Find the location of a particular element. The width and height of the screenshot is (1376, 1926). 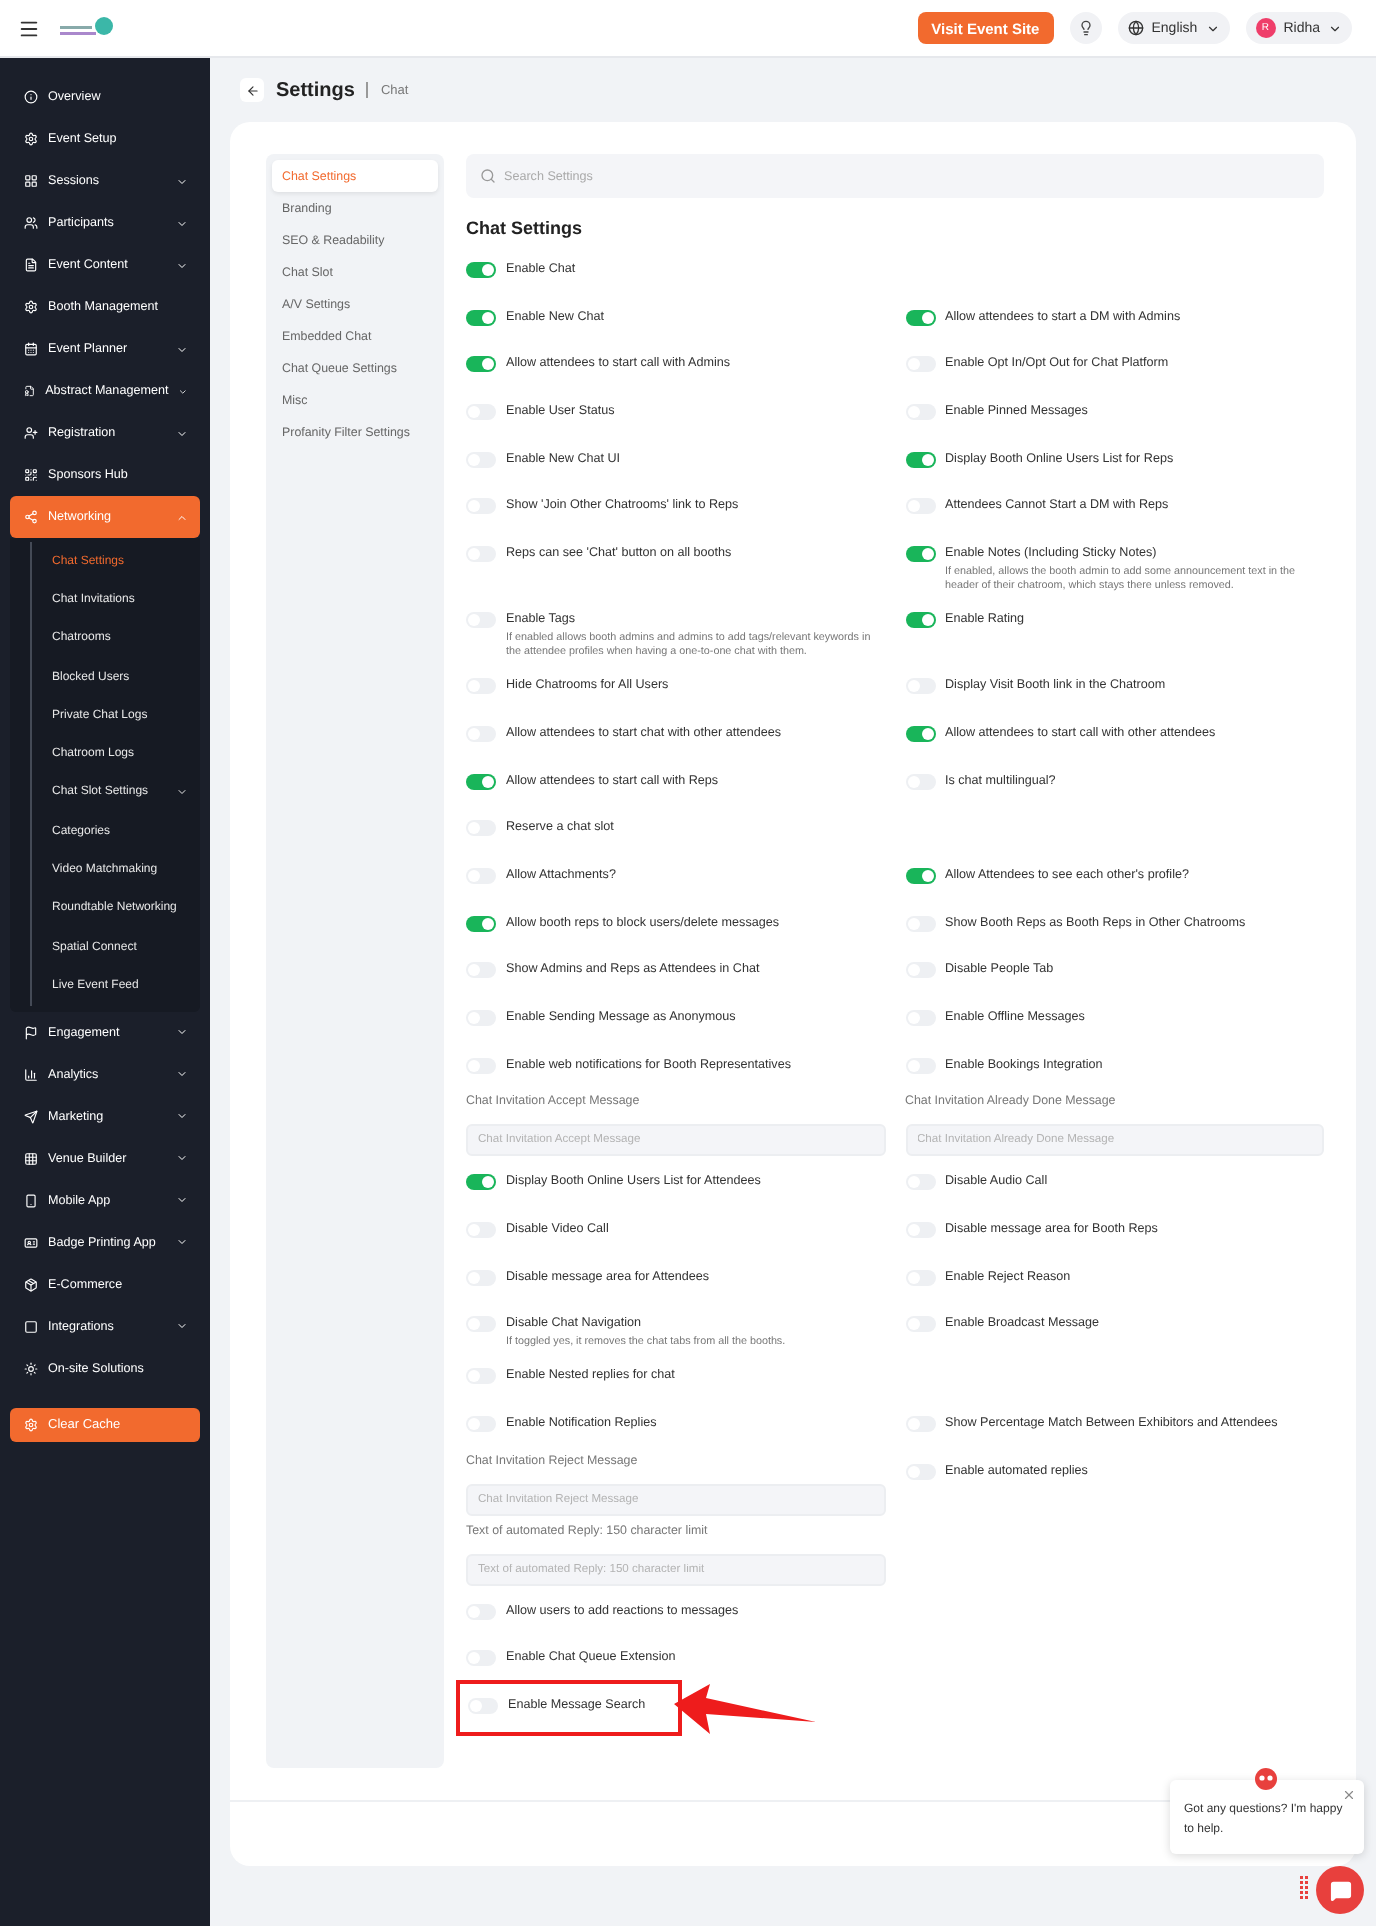

box-icon is located at coordinates (31, 1284).